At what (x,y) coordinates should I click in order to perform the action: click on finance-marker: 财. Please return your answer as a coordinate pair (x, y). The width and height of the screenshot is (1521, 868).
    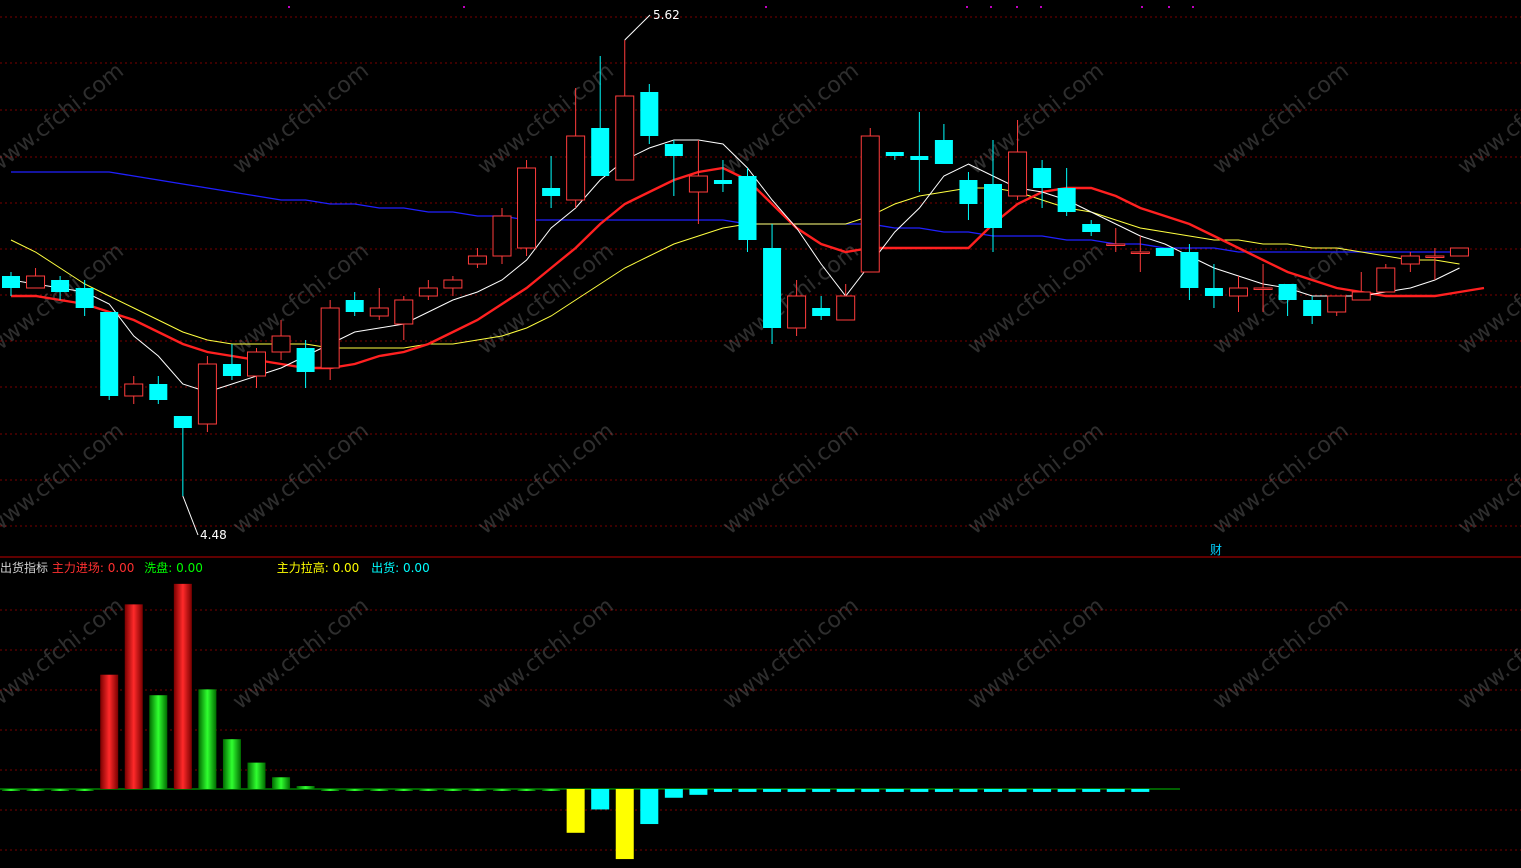
    Looking at the image, I should click on (1216, 550).